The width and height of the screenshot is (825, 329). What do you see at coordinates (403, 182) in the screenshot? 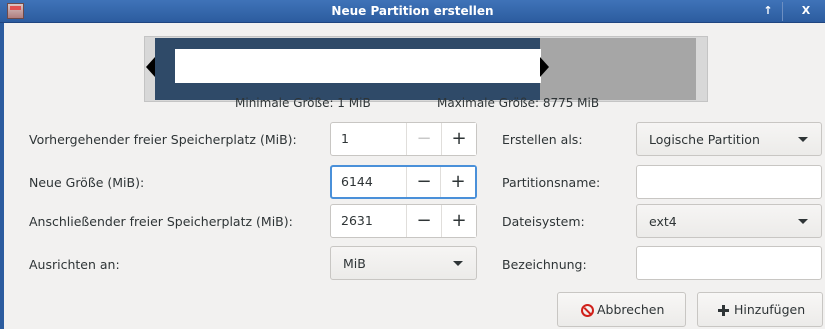
I see `new-size-spin: 6144 − +` at bounding box center [403, 182].